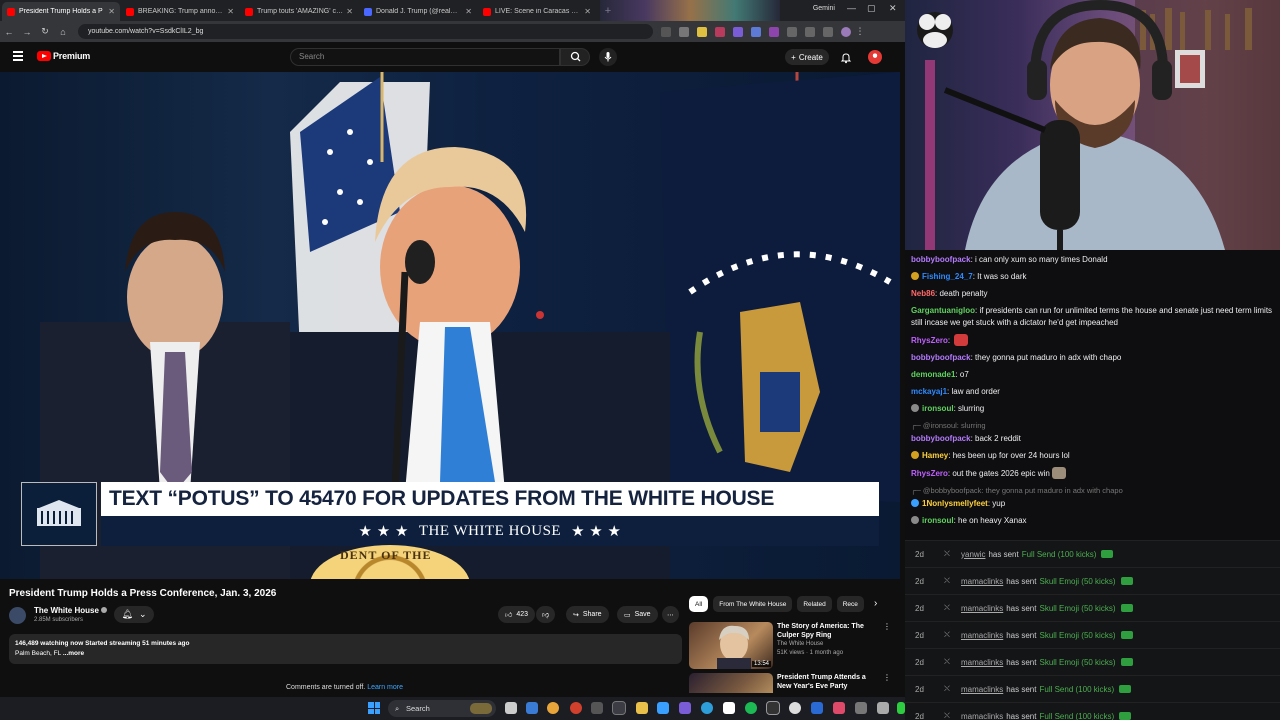 This screenshot has height=720, width=1280. Describe the element at coordinates (299, 11) in the screenshot. I see `browser-tab: Trump touts 'AMAZING' captur ✕` at that location.